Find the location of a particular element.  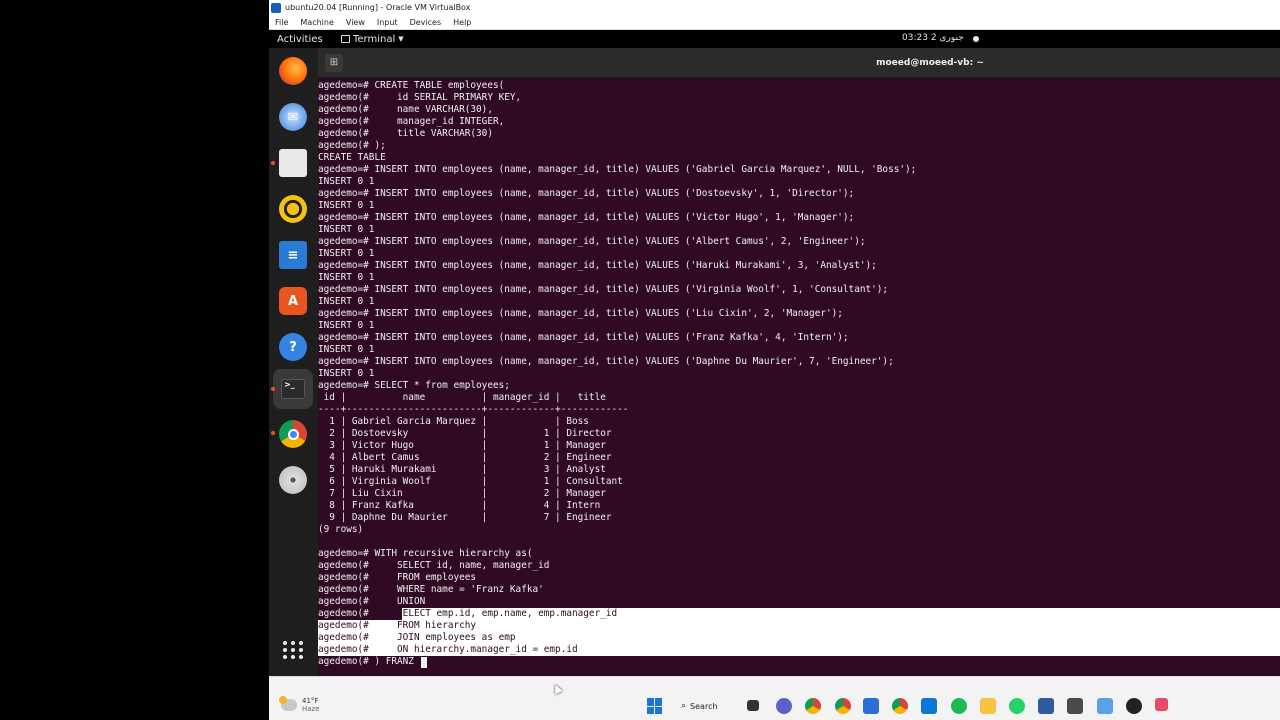

menu-help: Help is located at coordinates (462, 22).